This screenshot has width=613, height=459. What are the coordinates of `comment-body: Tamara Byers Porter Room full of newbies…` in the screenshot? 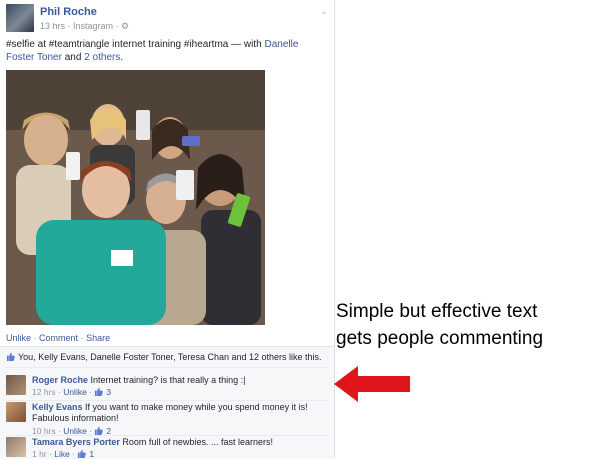 It's located at (180, 442).